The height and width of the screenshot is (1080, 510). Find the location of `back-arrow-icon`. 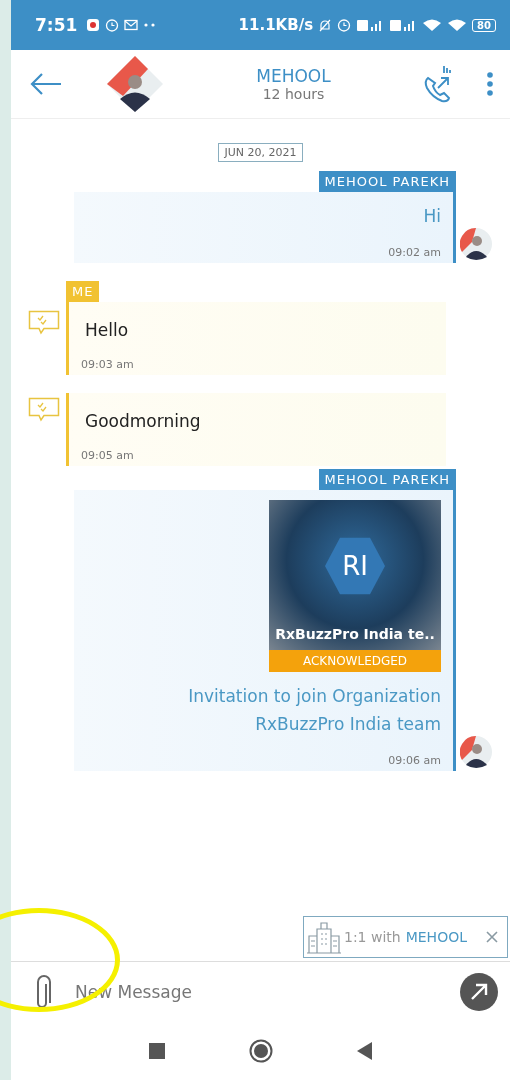

back-arrow-icon is located at coordinates (46, 84).